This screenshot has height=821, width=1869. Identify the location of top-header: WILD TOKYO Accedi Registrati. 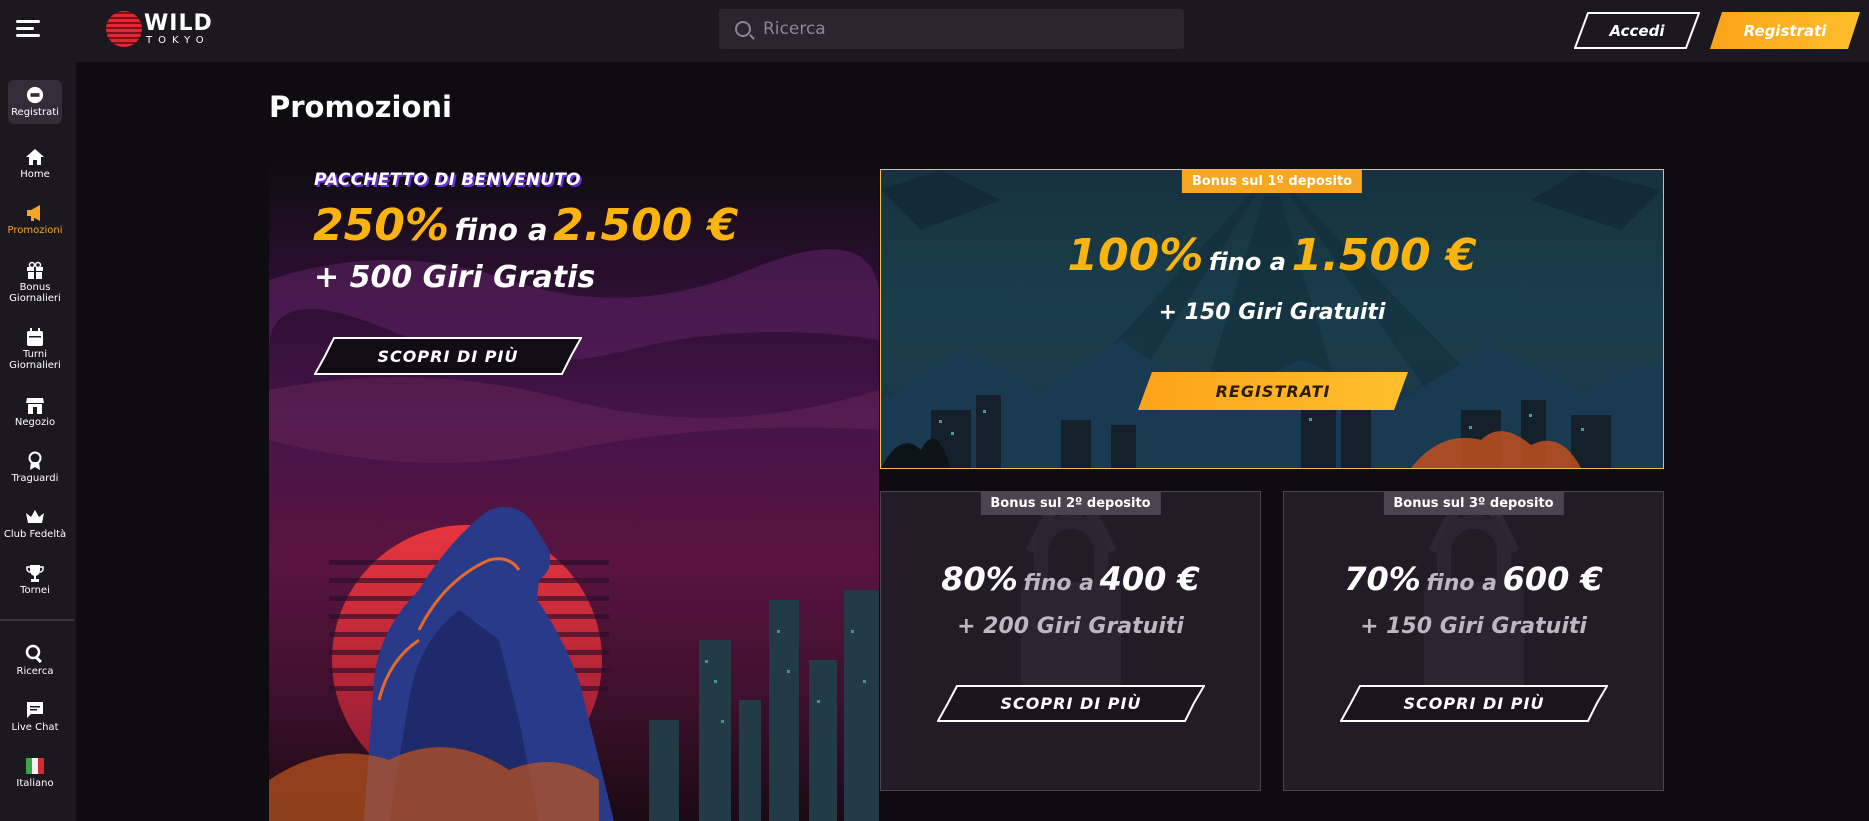
(934, 31).